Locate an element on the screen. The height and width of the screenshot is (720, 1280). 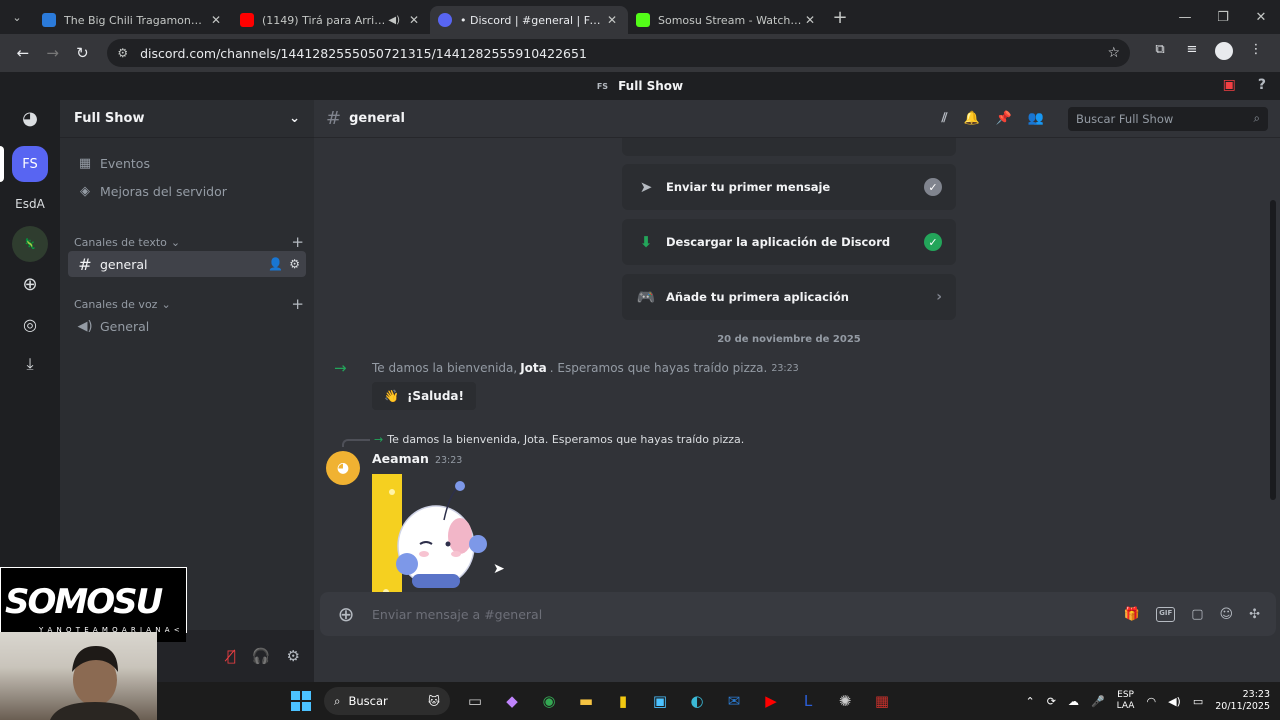
minimize-icon: — is located at coordinates (1185, 17).